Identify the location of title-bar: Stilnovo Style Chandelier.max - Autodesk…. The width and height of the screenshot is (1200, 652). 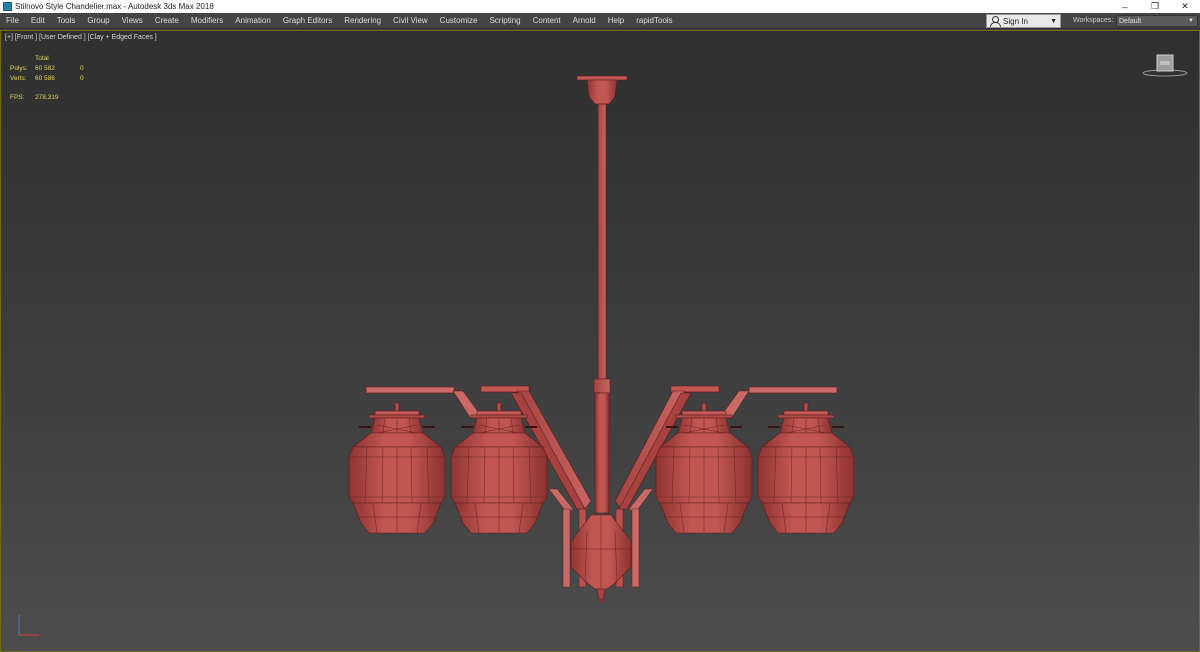
(600, 6).